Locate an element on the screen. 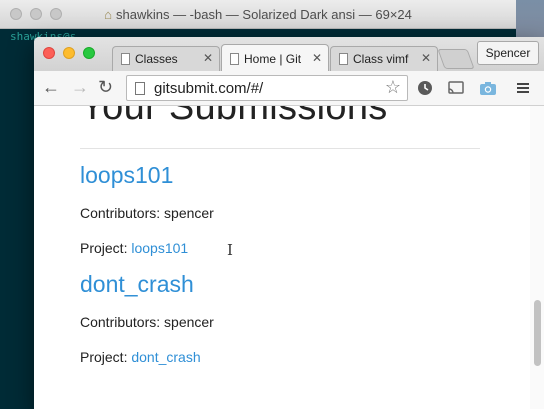 This screenshot has width=544, height=409. close-window-button is located at coordinates (49, 53).